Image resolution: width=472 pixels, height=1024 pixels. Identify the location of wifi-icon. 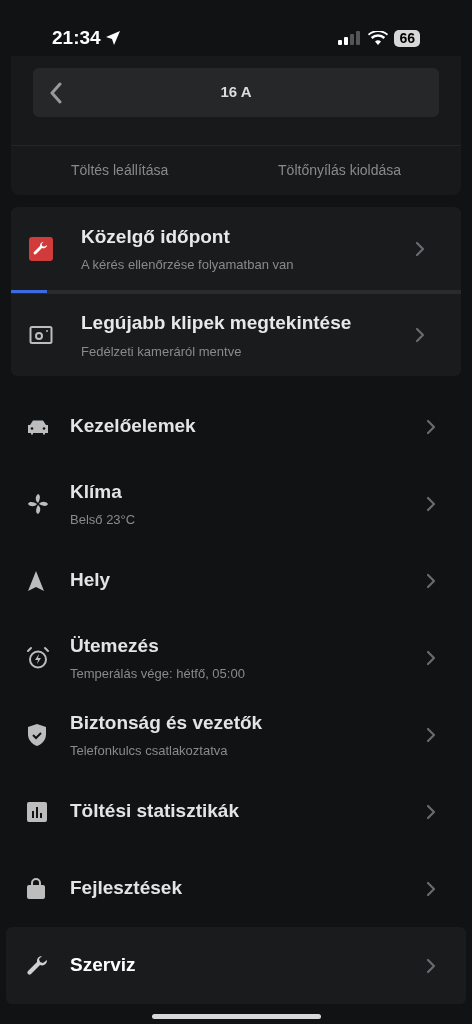
(378, 38).